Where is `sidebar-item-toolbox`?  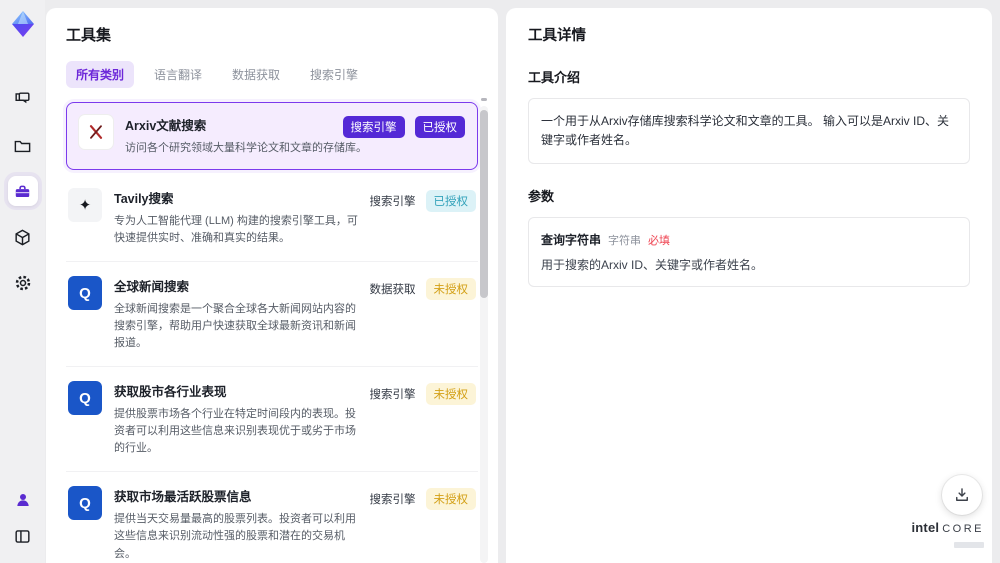 sidebar-item-toolbox is located at coordinates (22, 191).